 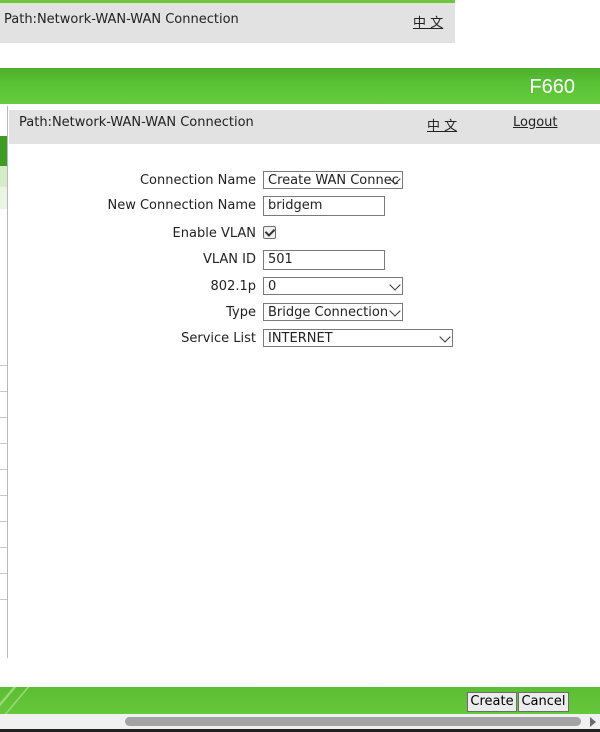 What do you see at coordinates (333, 286) in the screenshot?
I see `dot1p-select: 0` at bounding box center [333, 286].